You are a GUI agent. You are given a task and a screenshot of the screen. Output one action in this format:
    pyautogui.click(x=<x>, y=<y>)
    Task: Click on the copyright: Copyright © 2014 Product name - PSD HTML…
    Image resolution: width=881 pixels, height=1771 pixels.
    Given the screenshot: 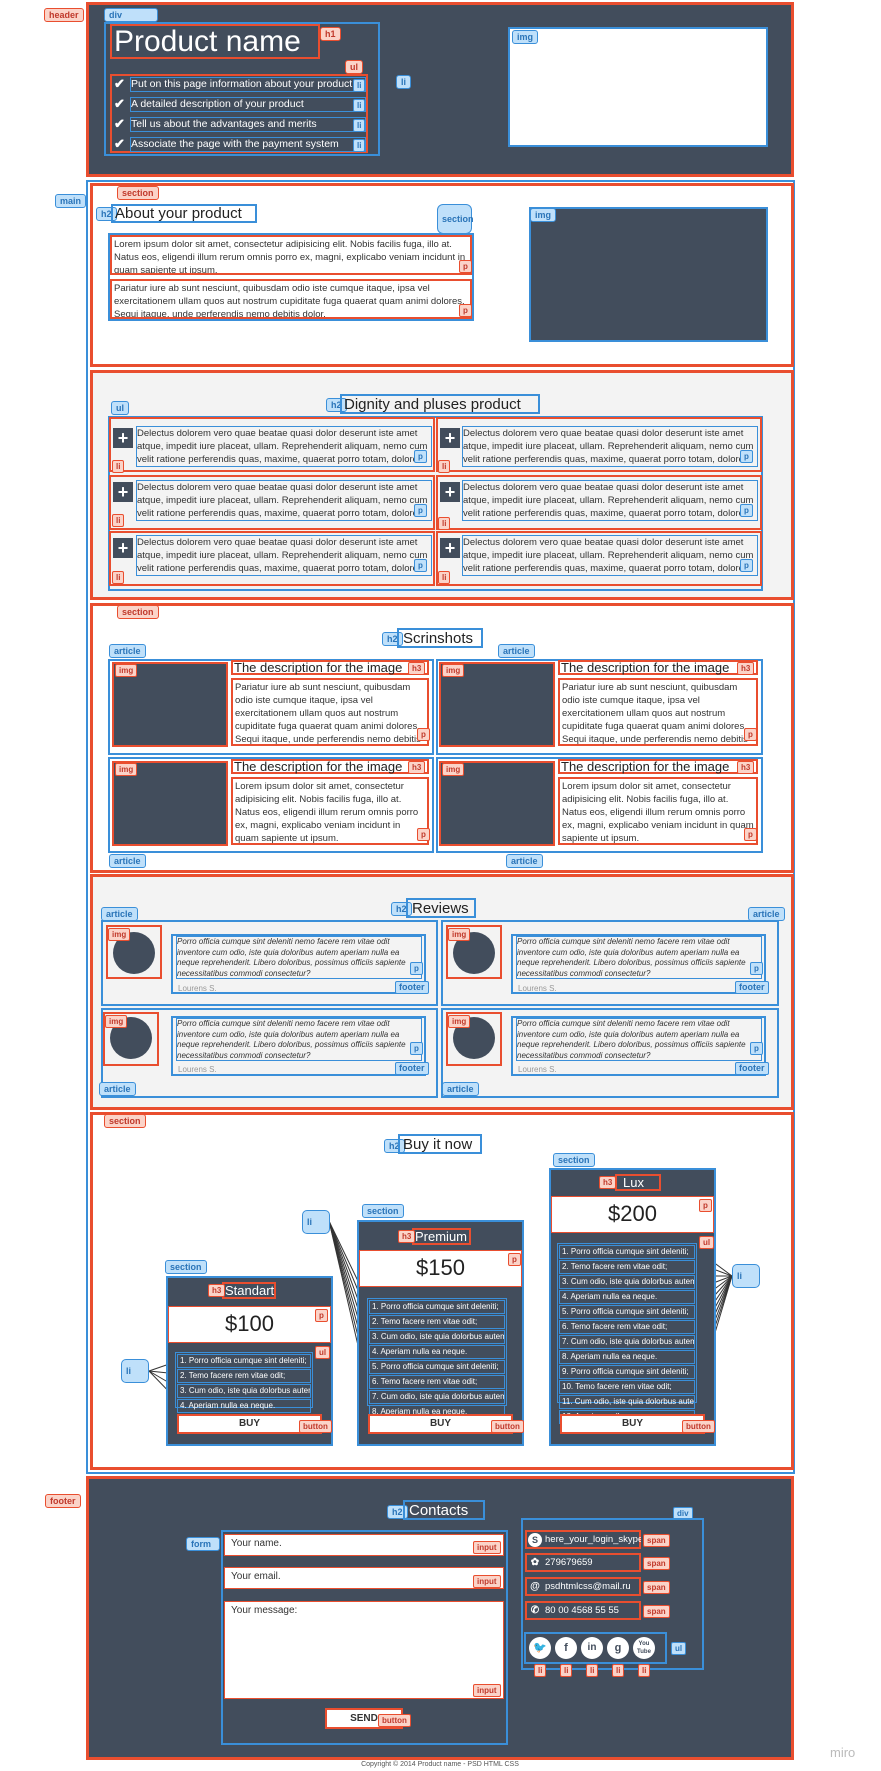 What is the action you would take?
    pyautogui.click(x=440, y=1764)
    